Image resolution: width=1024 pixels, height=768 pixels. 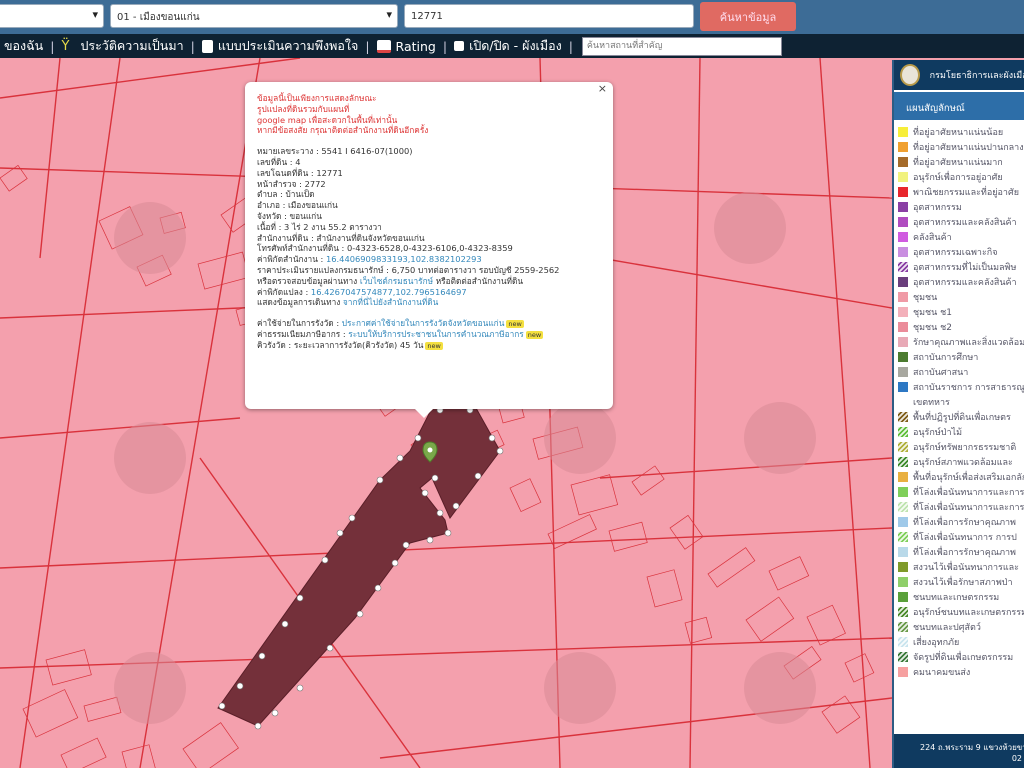 What do you see at coordinates (549, 16) in the screenshot?
I see `deed-number-input` at bounding box center [549, 16].